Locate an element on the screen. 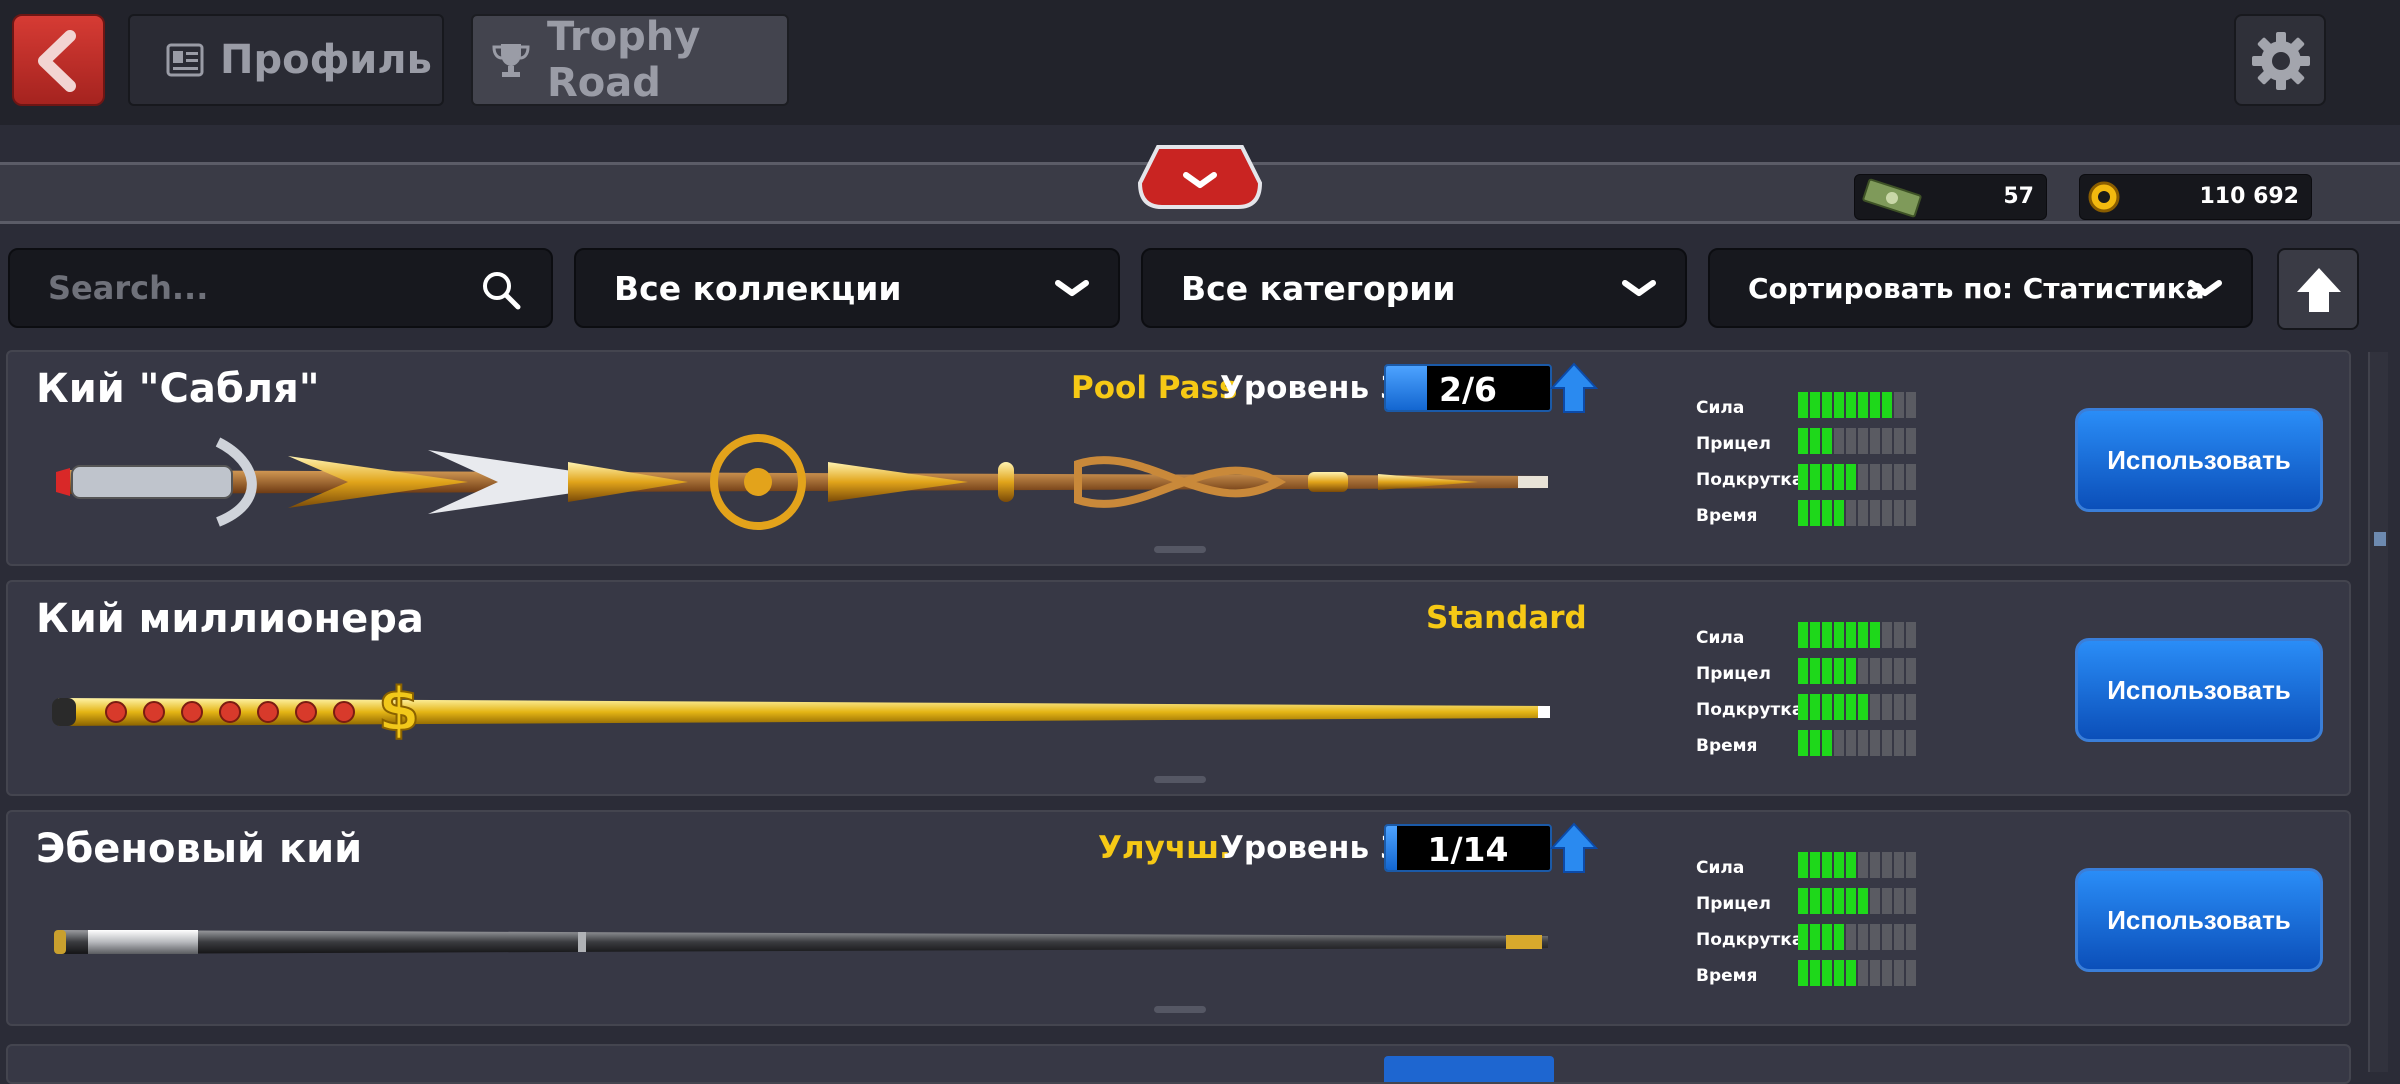 The image size is (2400, 1084). progress-text: 2/6 is located at coordinates (1468, 389).